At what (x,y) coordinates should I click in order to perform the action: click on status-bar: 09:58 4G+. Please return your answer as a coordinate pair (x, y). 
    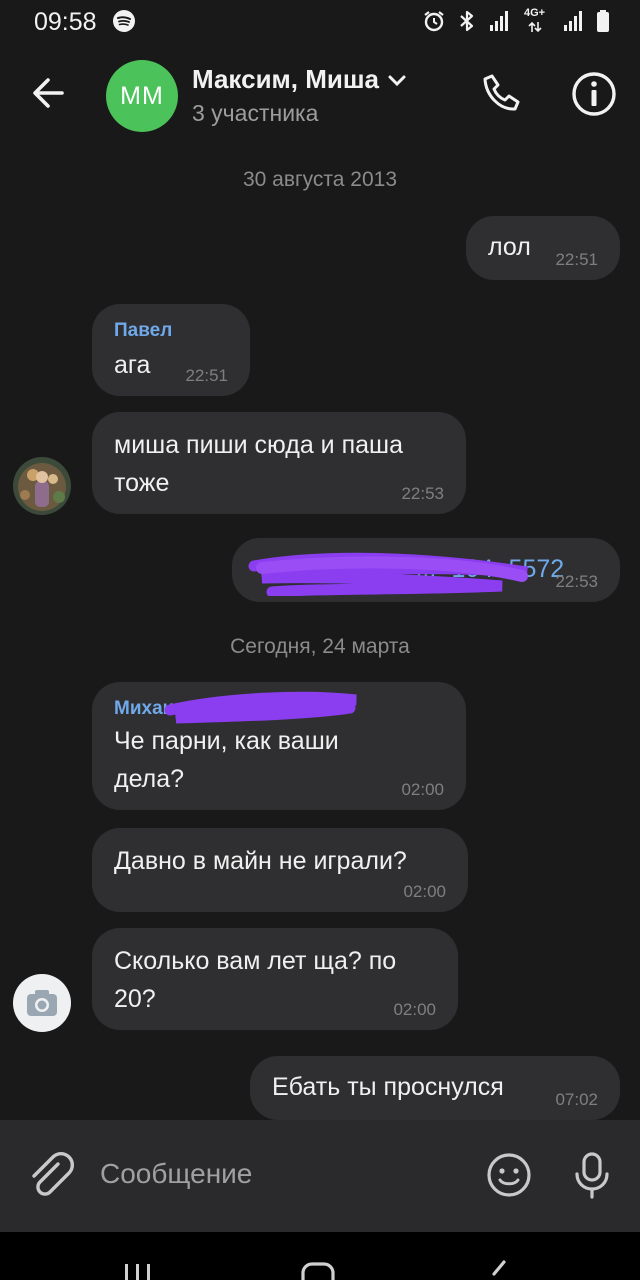
    Looking at the image, I should click on (320, 21).